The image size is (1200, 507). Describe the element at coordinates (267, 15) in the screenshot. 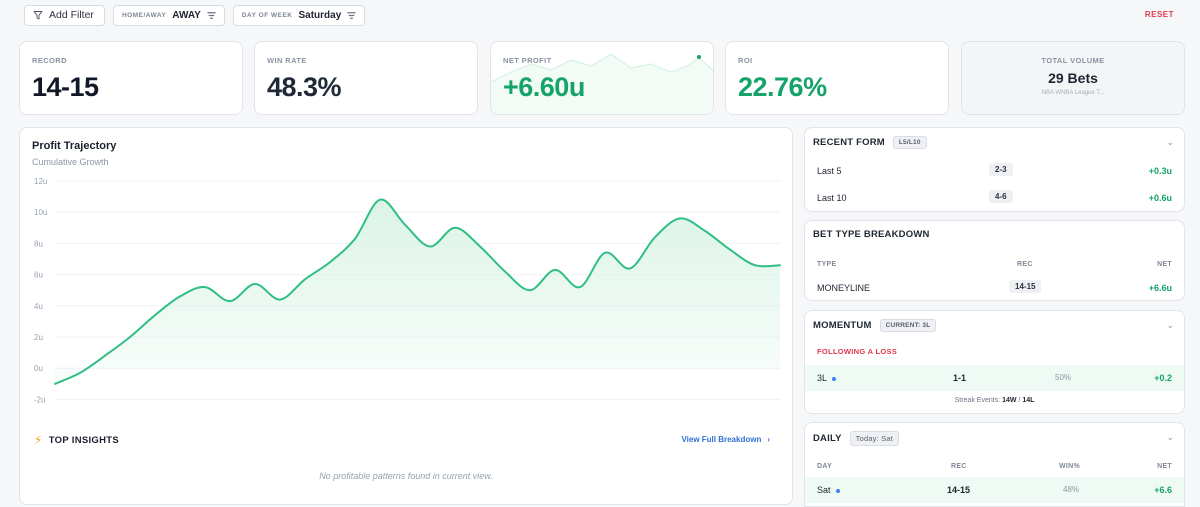

I see `day-of-week-filter-label: DAY OF WEEK` at that location.